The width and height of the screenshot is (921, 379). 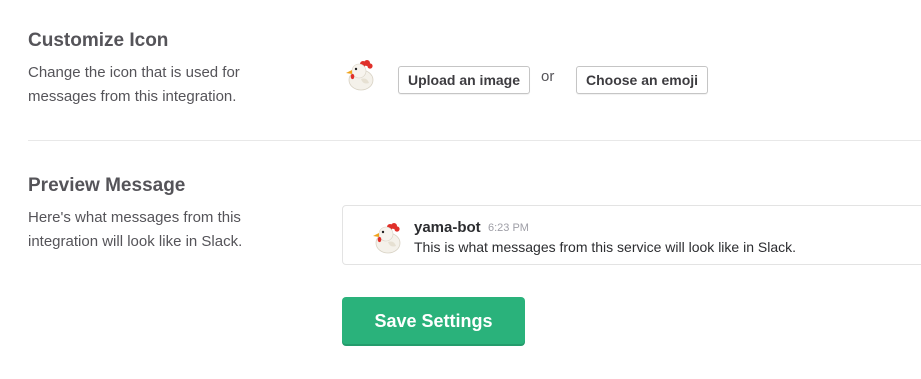 What do you see at coordinates (474, 140) in the screenshot?
I see `section-divider` at bounding box center [474, 140].